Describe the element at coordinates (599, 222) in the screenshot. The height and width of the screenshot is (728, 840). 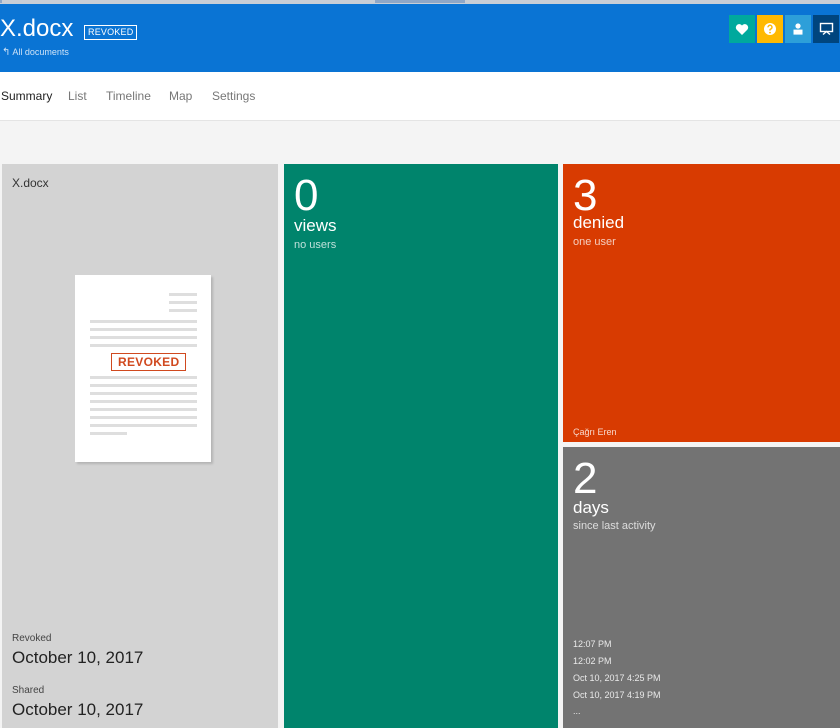
I see `denied-unit: denied` at that location.